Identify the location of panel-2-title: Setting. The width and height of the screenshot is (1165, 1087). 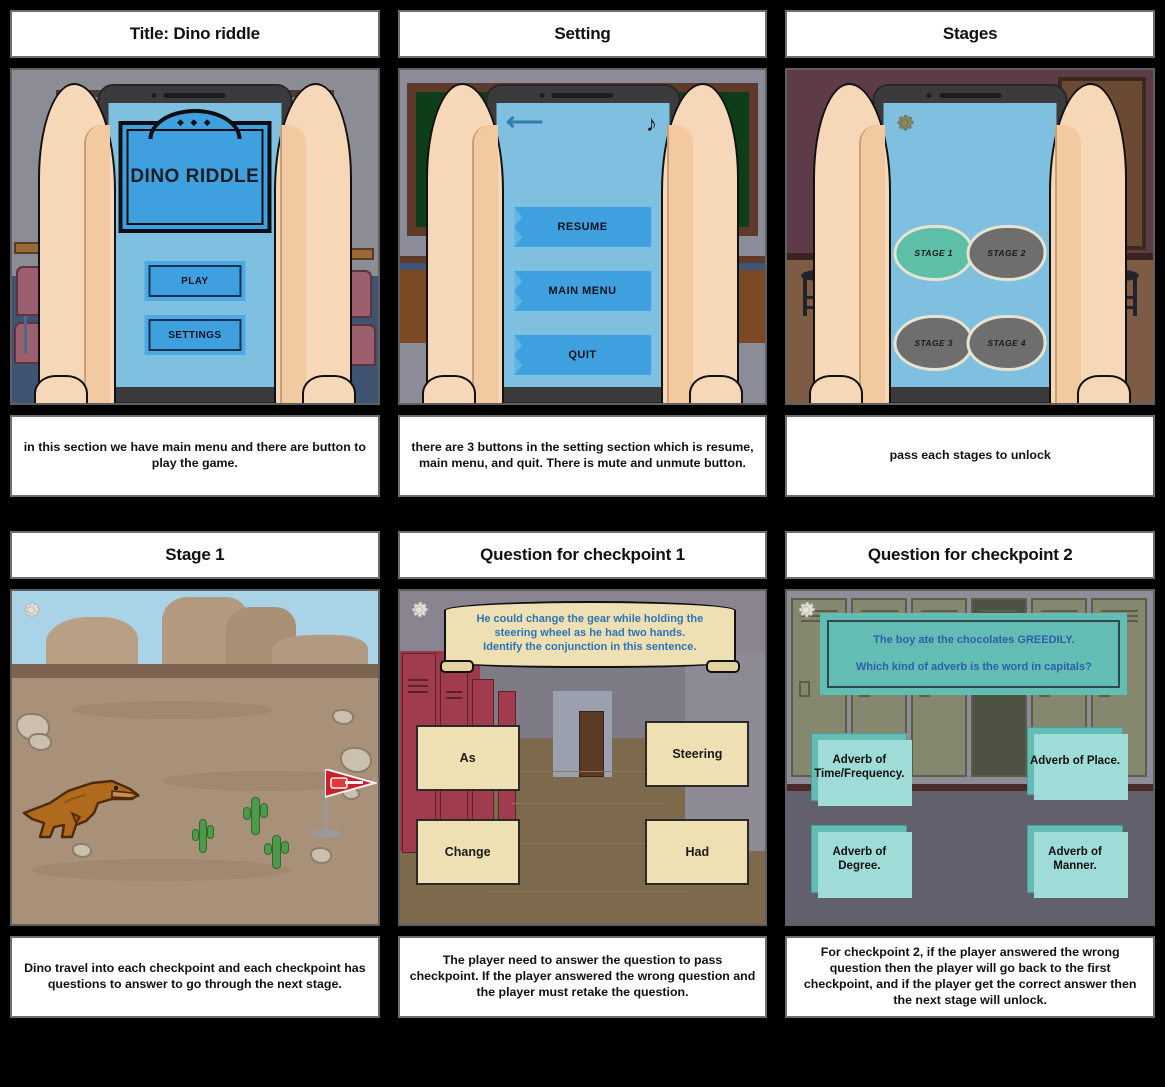
(582, 34).